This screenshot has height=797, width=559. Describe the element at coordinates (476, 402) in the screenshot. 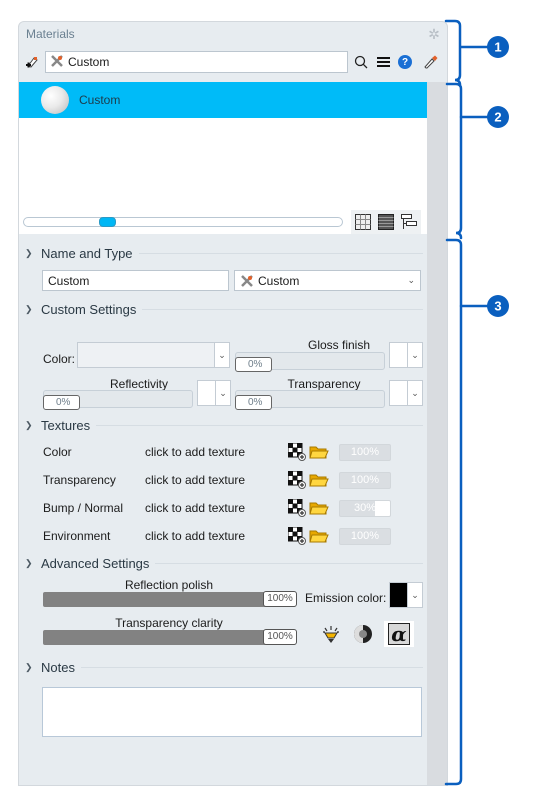

I see `callout-overlay: 1 2 3` at that location.